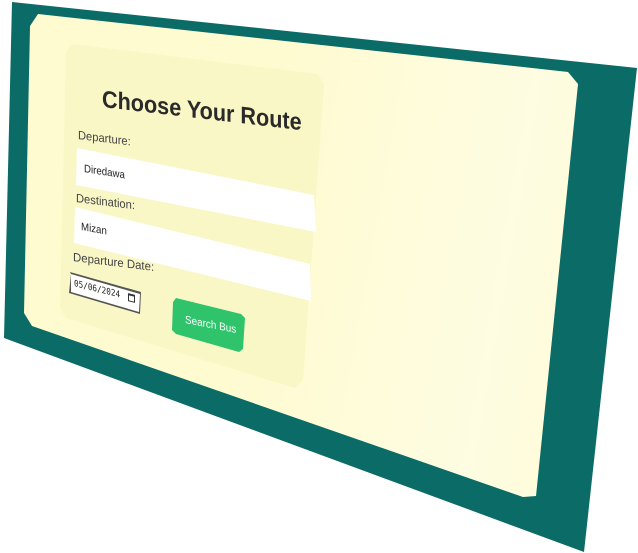 This screenshot has height=553, width=638. Describe the element at coordinates (131, 298) in the screenshot. I see `calendar-icon` at that location.